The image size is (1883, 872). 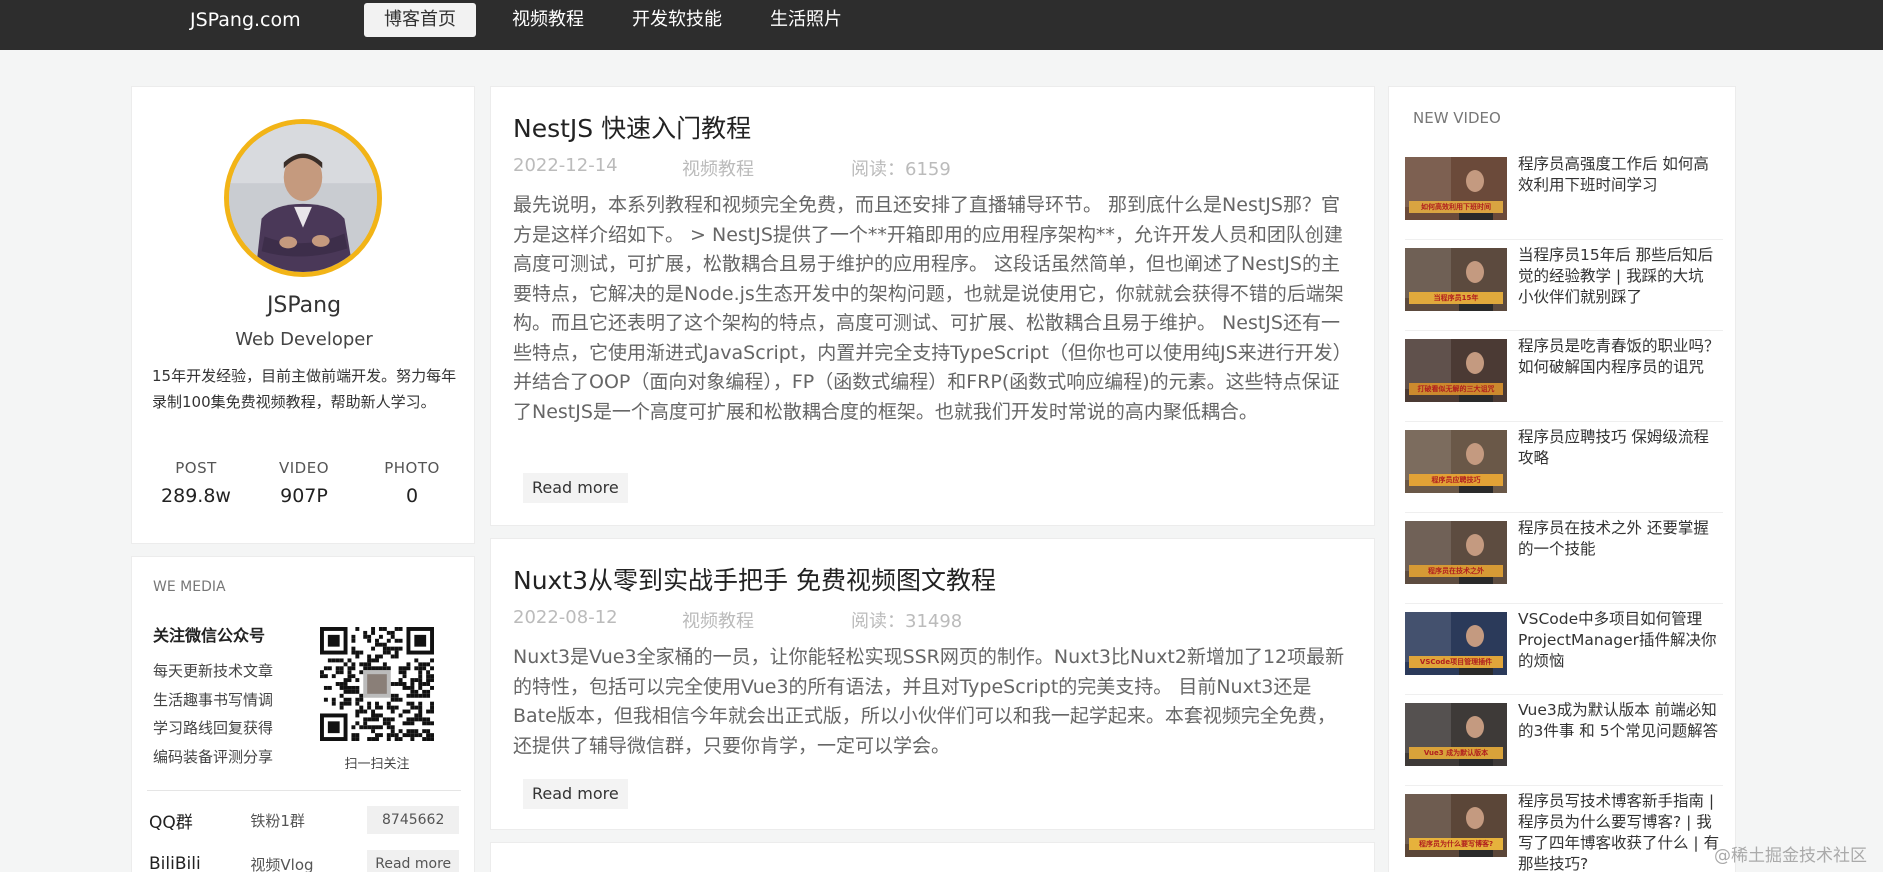 What do you see at coordinates (806, 20) in the screenshot?
I see `nav-item-life-photos: 生活照片` at bounding box center [806, 20].